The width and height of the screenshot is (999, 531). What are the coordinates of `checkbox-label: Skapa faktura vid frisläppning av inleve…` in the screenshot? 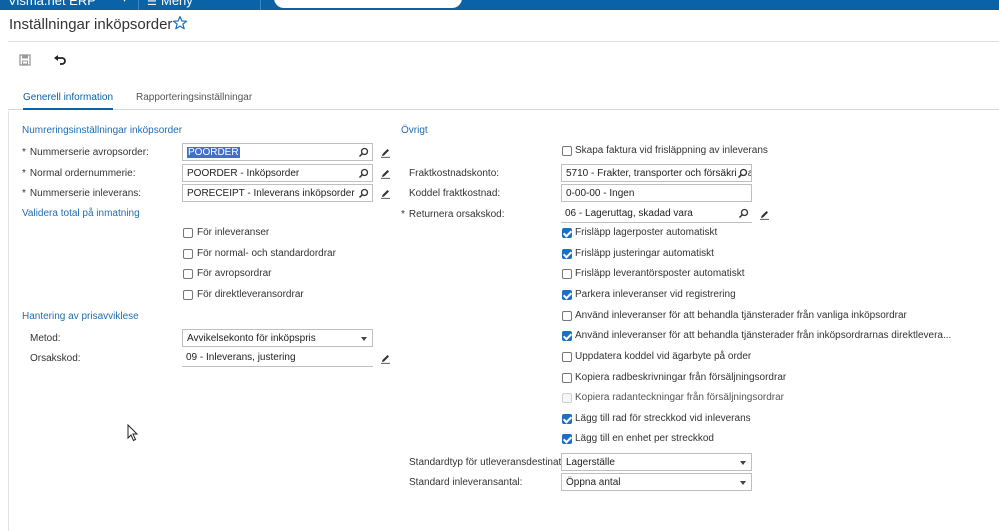 It's located at (671, 150).